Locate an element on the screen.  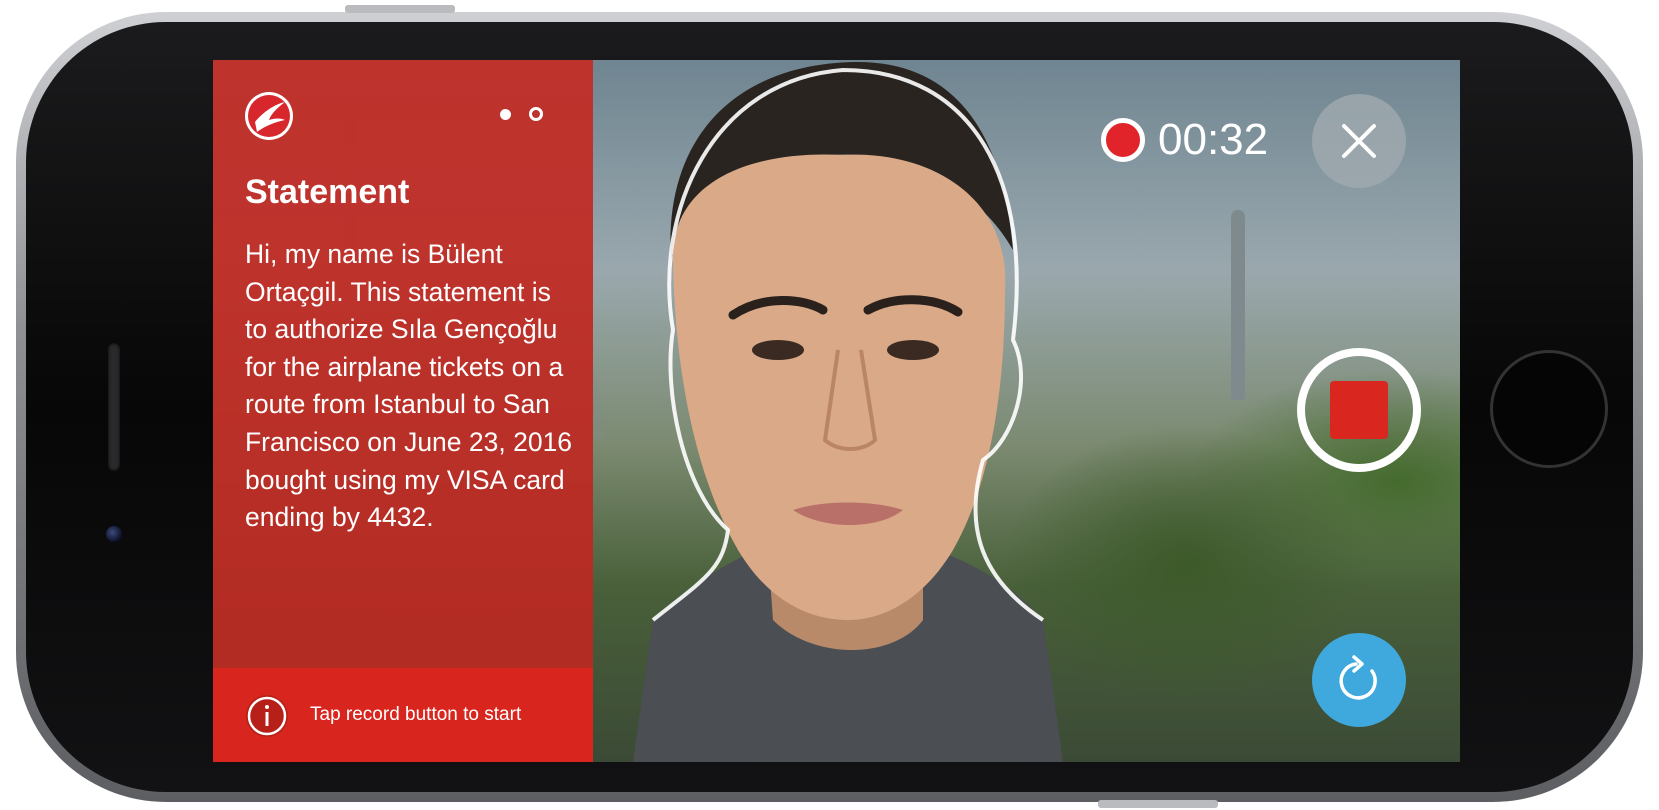
phone-front-camera is located at coordinates (114, 534).